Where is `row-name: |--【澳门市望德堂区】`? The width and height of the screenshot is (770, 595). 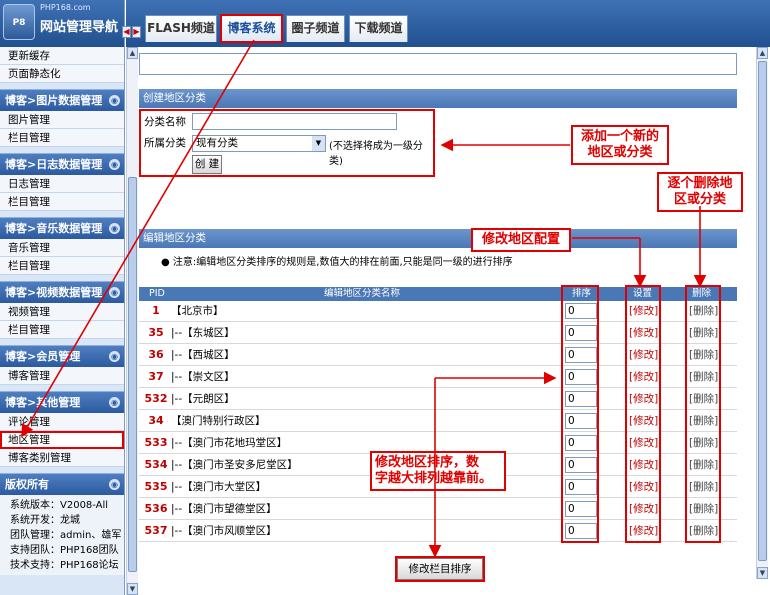 row-name: |--【澳门市望德堂区】 is located at coordinates (224, 509).